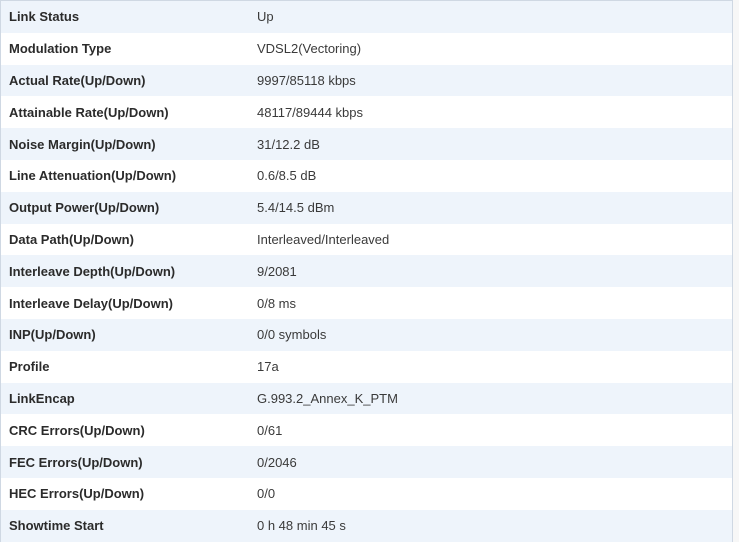  What do you see at coordinates (89, 112) in the screenshot?
I see `row-label: Attainable Rate(Up/Down)` at bounding box center [89, 112].